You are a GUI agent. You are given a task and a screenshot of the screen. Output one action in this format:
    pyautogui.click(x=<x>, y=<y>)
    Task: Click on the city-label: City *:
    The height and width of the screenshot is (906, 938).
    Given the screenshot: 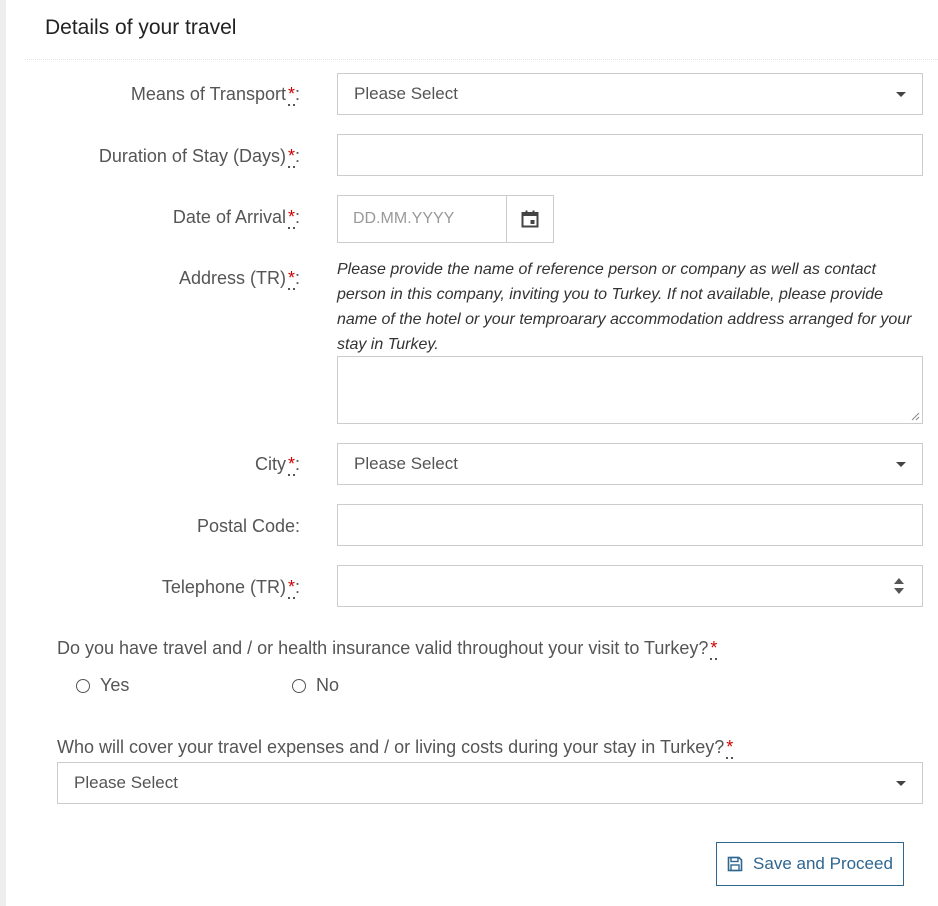 What is the action you would take?
    pyautogui.click(x=277, y=465)
    